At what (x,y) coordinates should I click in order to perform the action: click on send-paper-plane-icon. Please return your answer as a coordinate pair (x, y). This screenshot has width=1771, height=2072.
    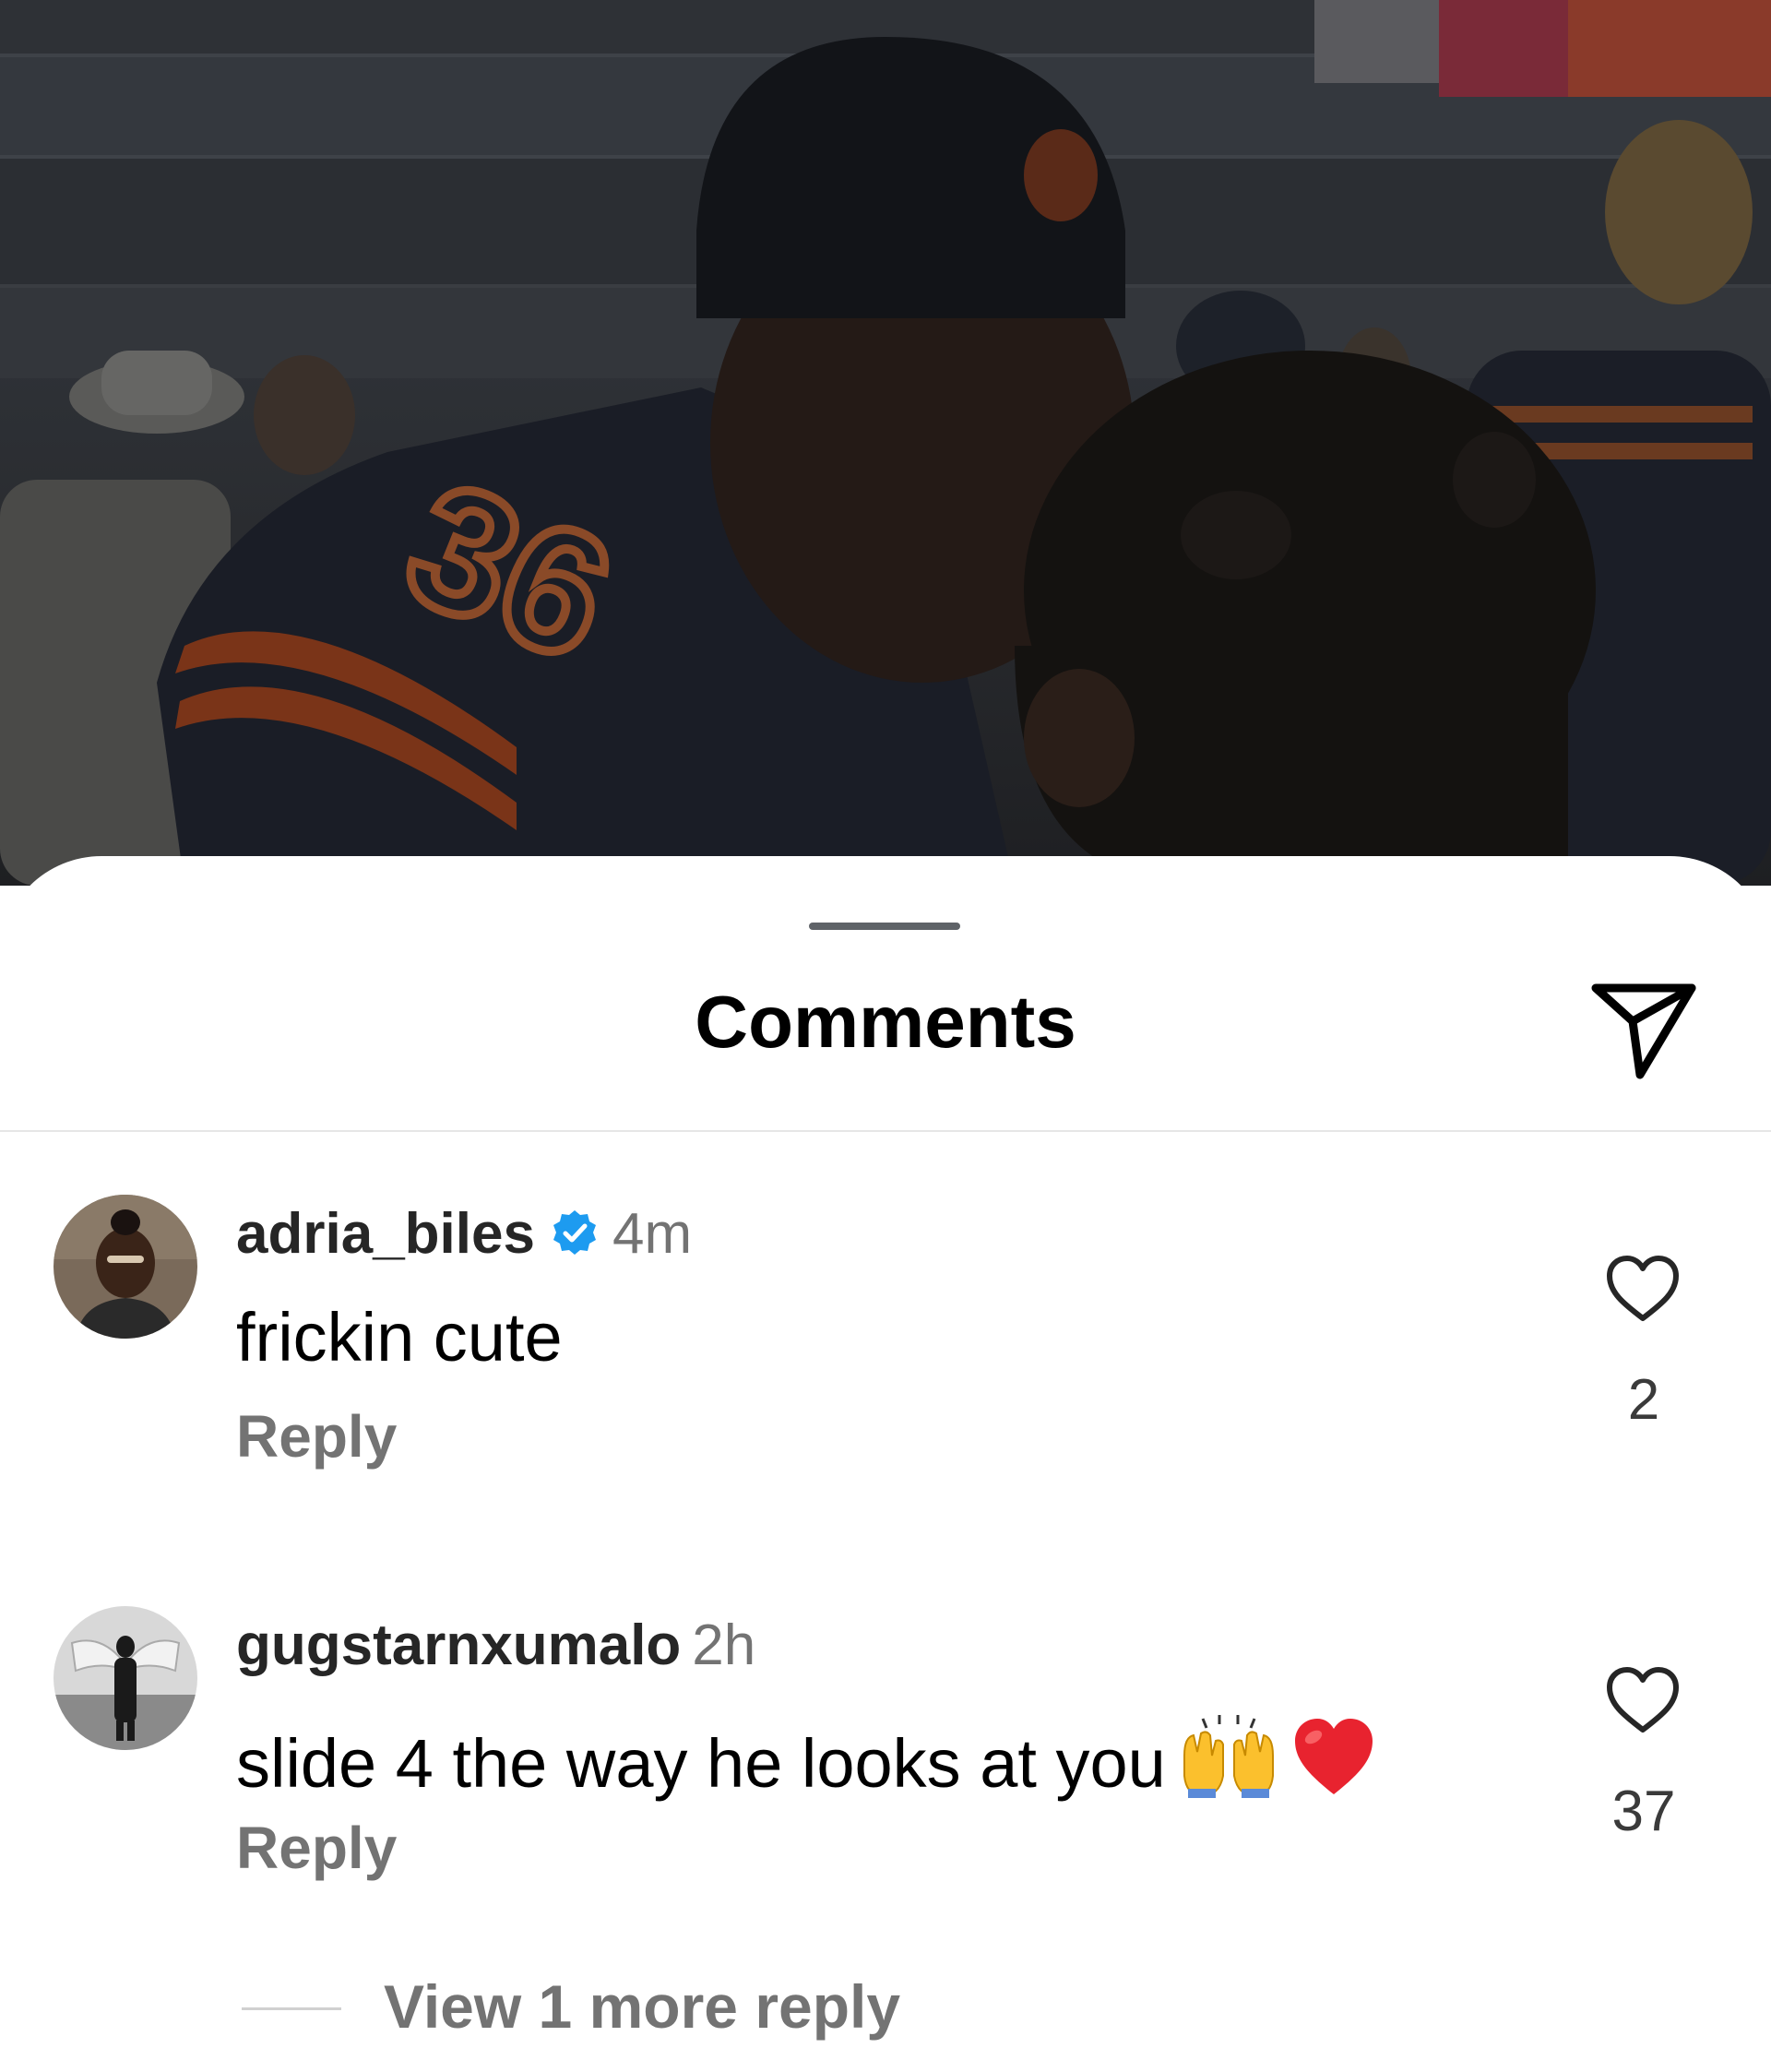
    Looking at the image, I should click on (1643, 1031).